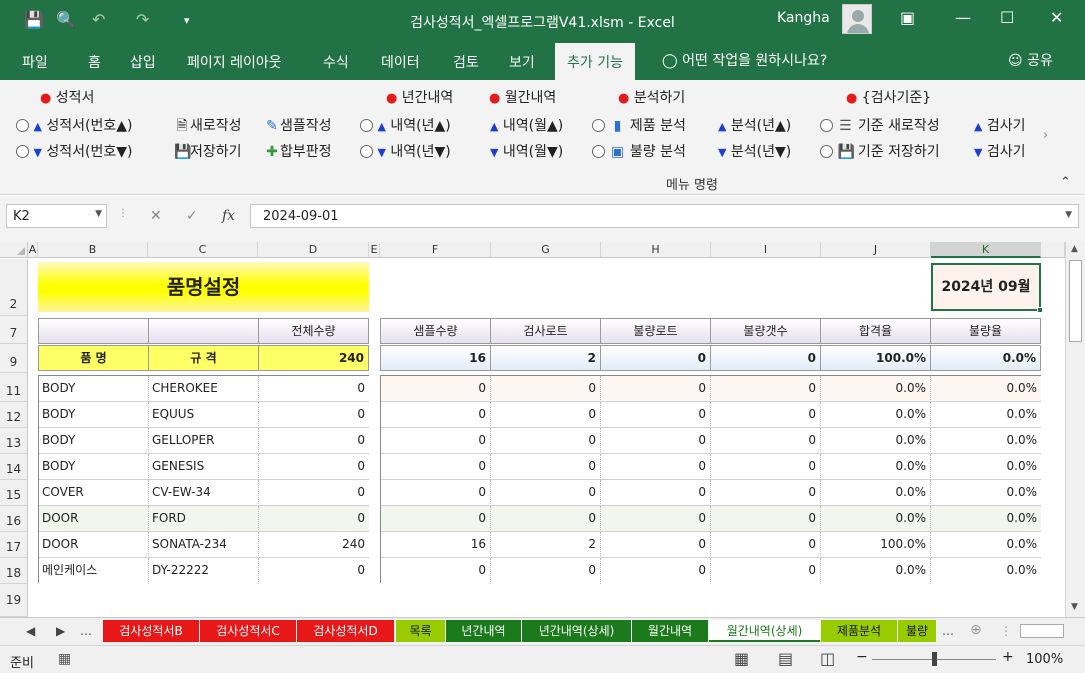  I want to click on save-report-button: 💾저장하기, so click(208, 151).